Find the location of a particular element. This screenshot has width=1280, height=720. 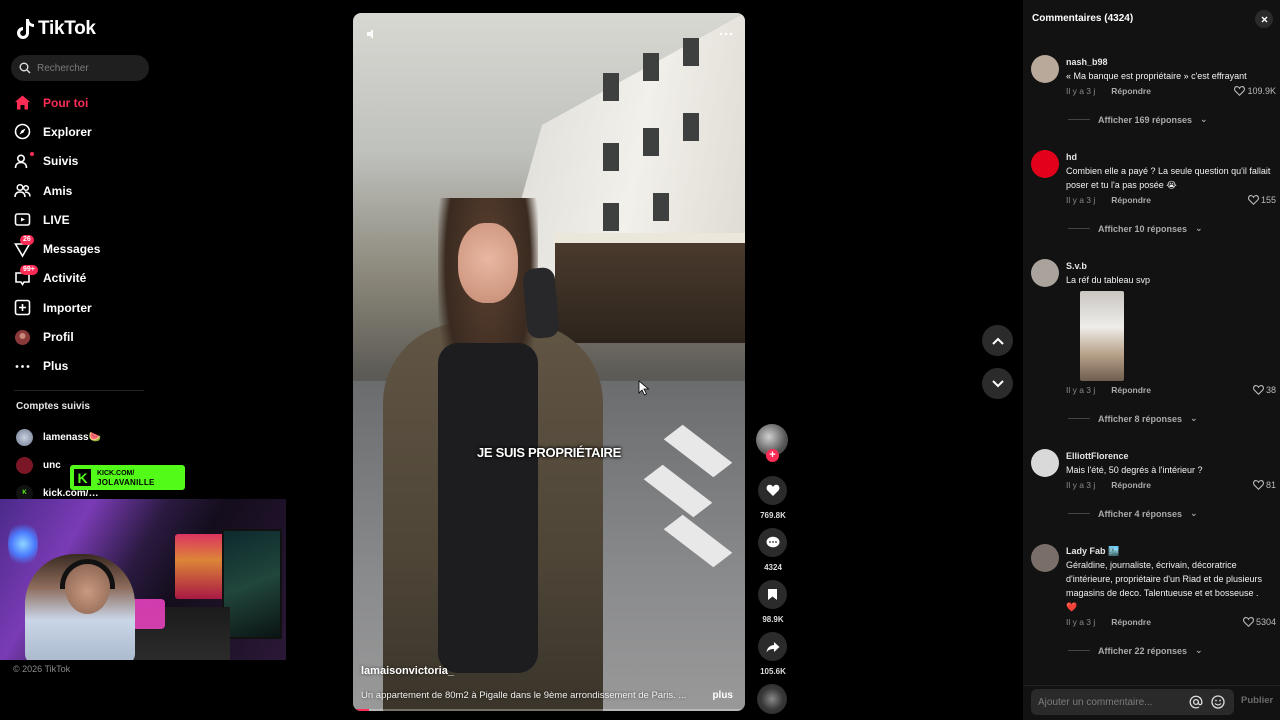

search-bar is located at coordinates (80, 68).